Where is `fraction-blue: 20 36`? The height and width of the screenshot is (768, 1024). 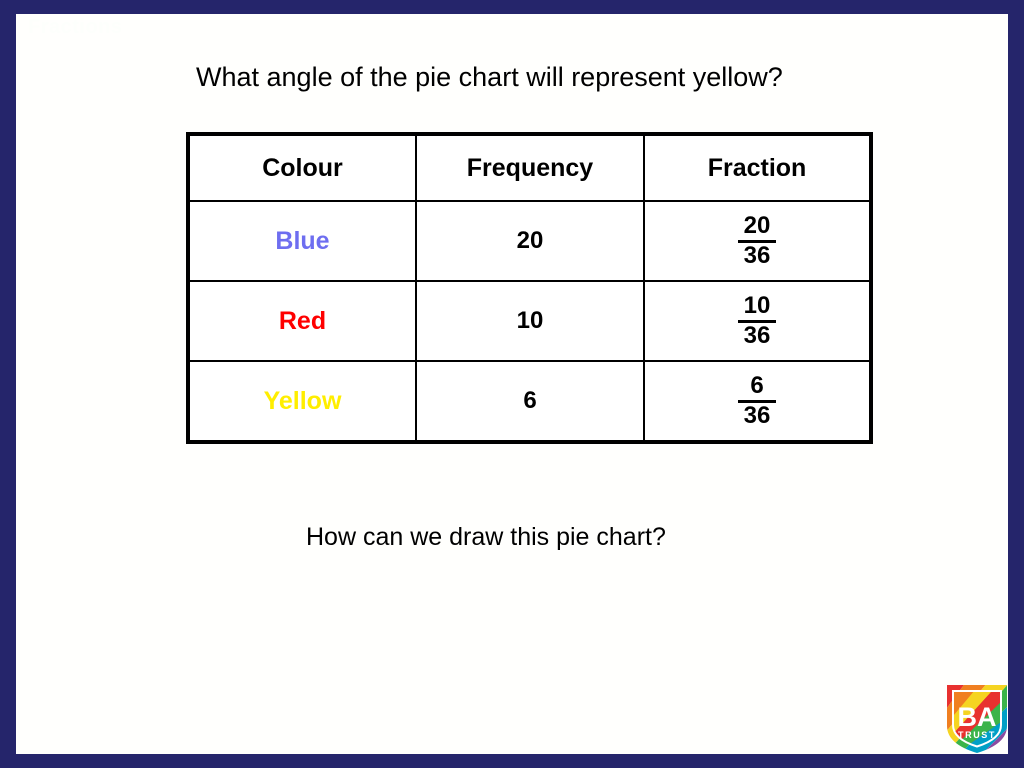
fraction-blue: 20 36 is located at coordinates (757, 240).